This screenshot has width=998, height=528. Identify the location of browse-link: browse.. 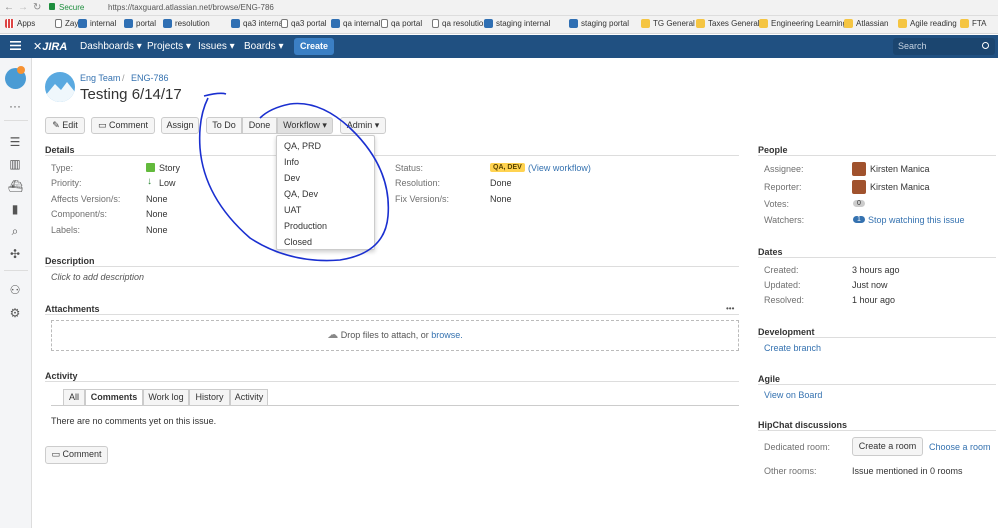
(447, 335).